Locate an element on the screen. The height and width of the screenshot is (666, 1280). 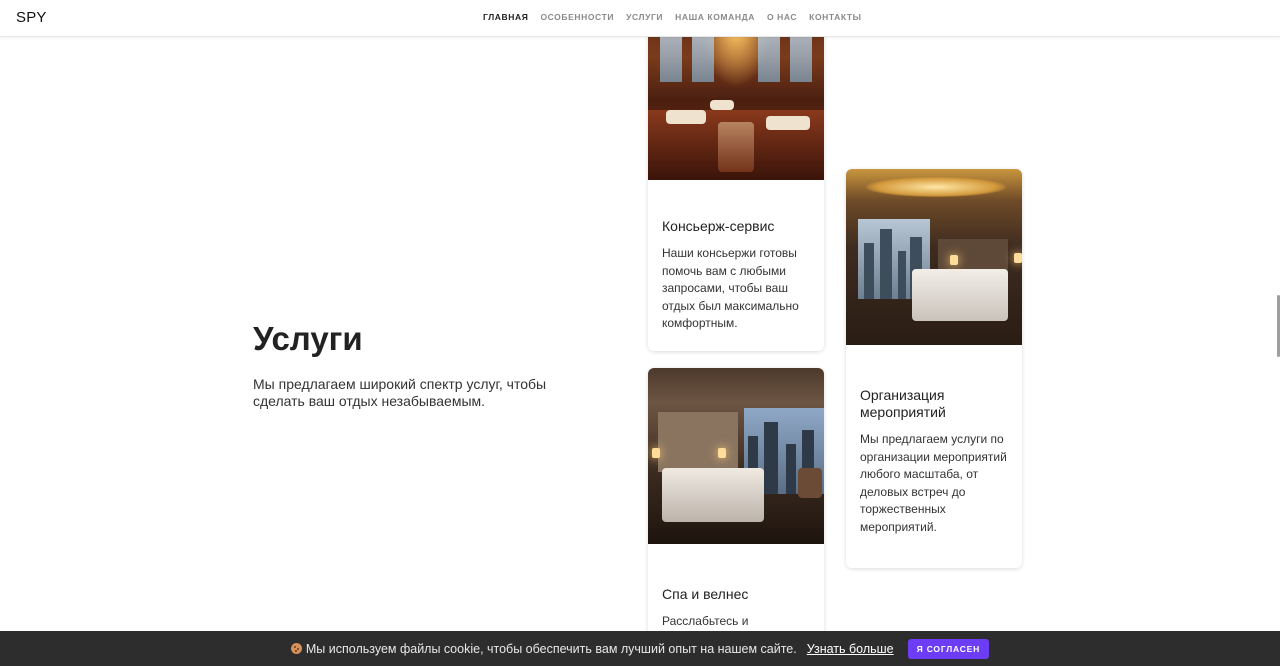
service-card-spa: Спа и велнес Расслабьтесь и is located at coordinates (736, 517).